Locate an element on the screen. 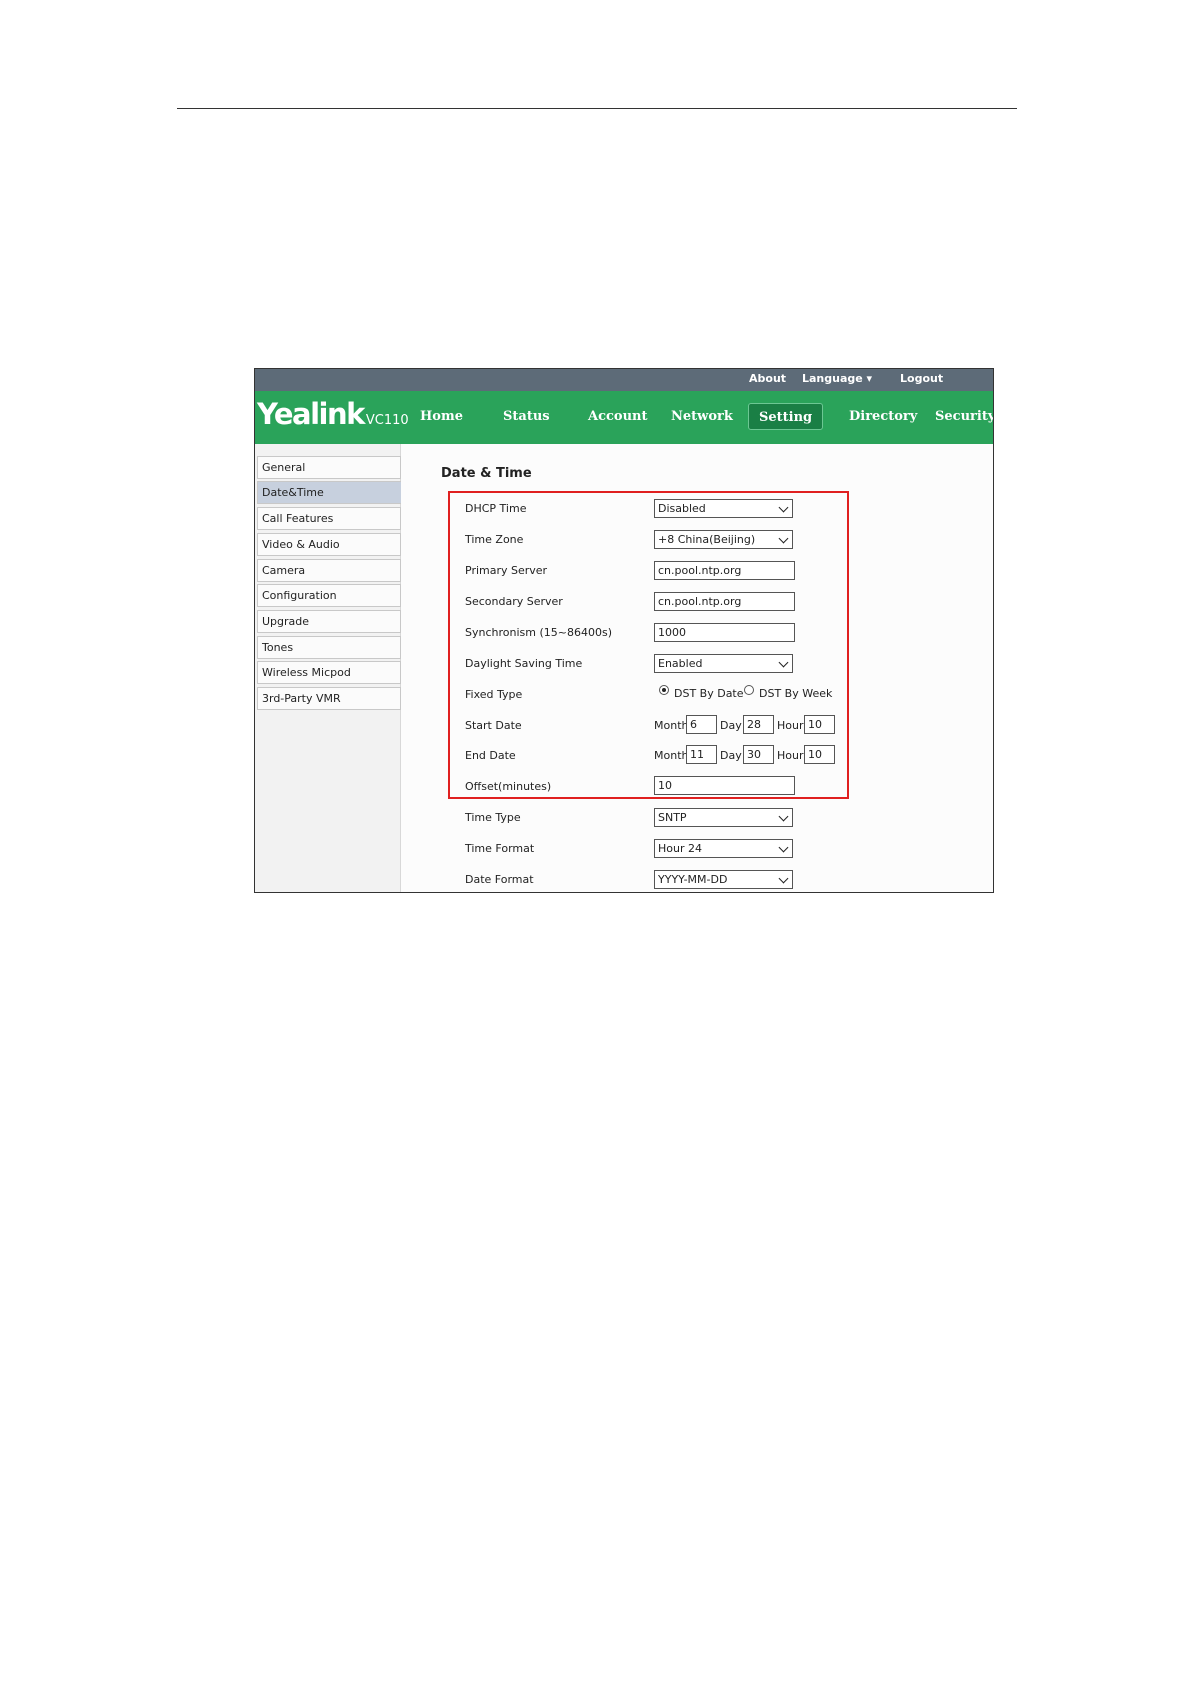  page-header-rule is located at coordinates (597, 108).